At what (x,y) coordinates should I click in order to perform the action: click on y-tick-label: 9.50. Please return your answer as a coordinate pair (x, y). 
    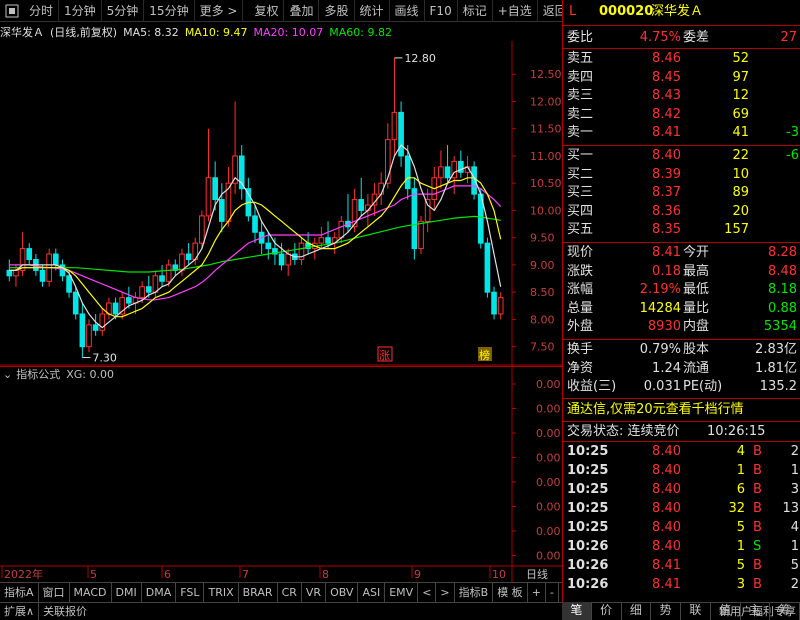
    Looking at the image, I should click on (542, 238).